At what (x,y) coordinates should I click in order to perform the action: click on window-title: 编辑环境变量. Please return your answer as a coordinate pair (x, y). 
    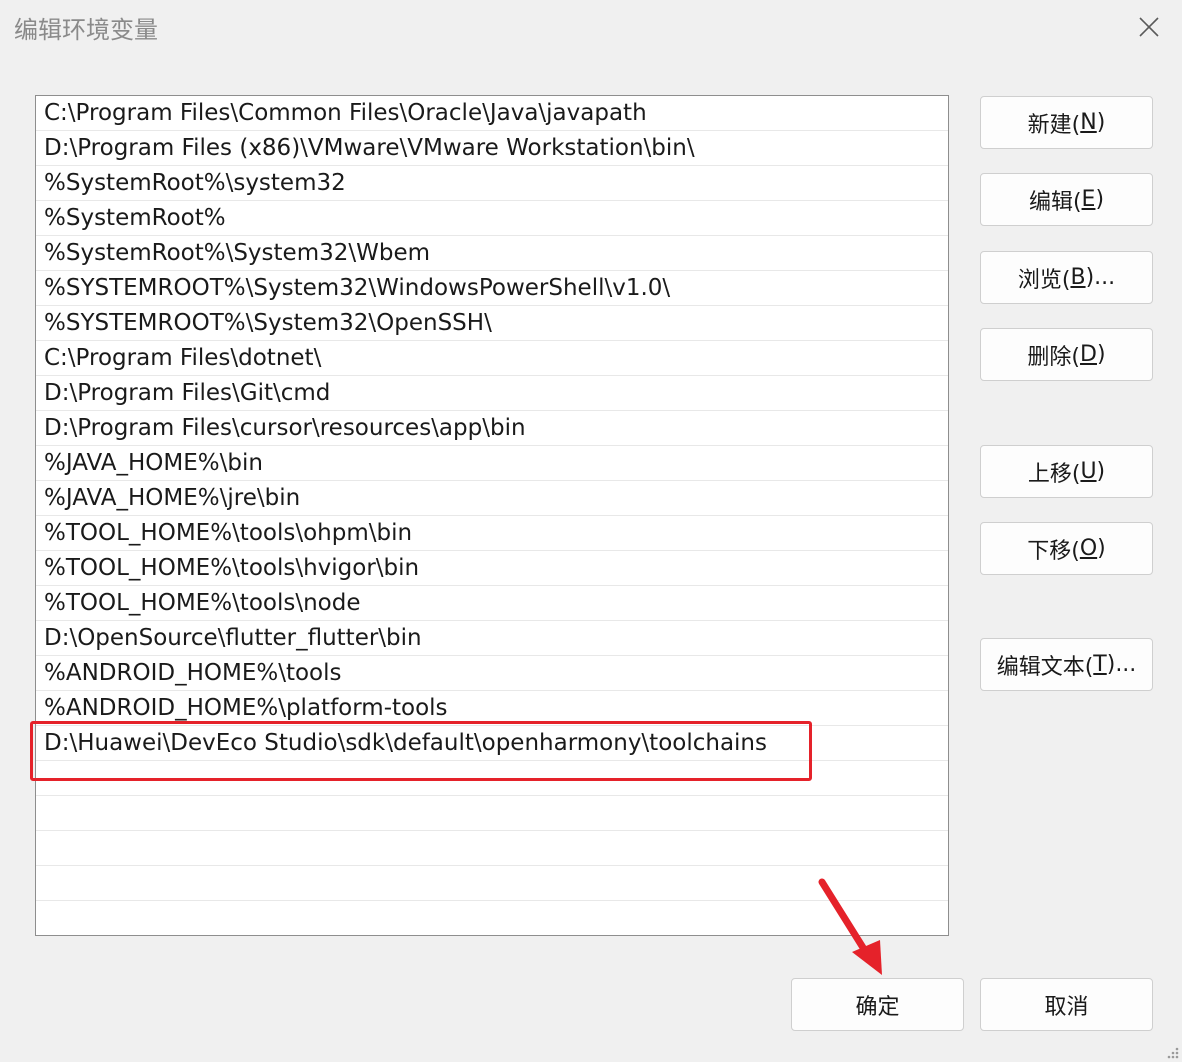
    Looking at the image, I should click on (86, 30).